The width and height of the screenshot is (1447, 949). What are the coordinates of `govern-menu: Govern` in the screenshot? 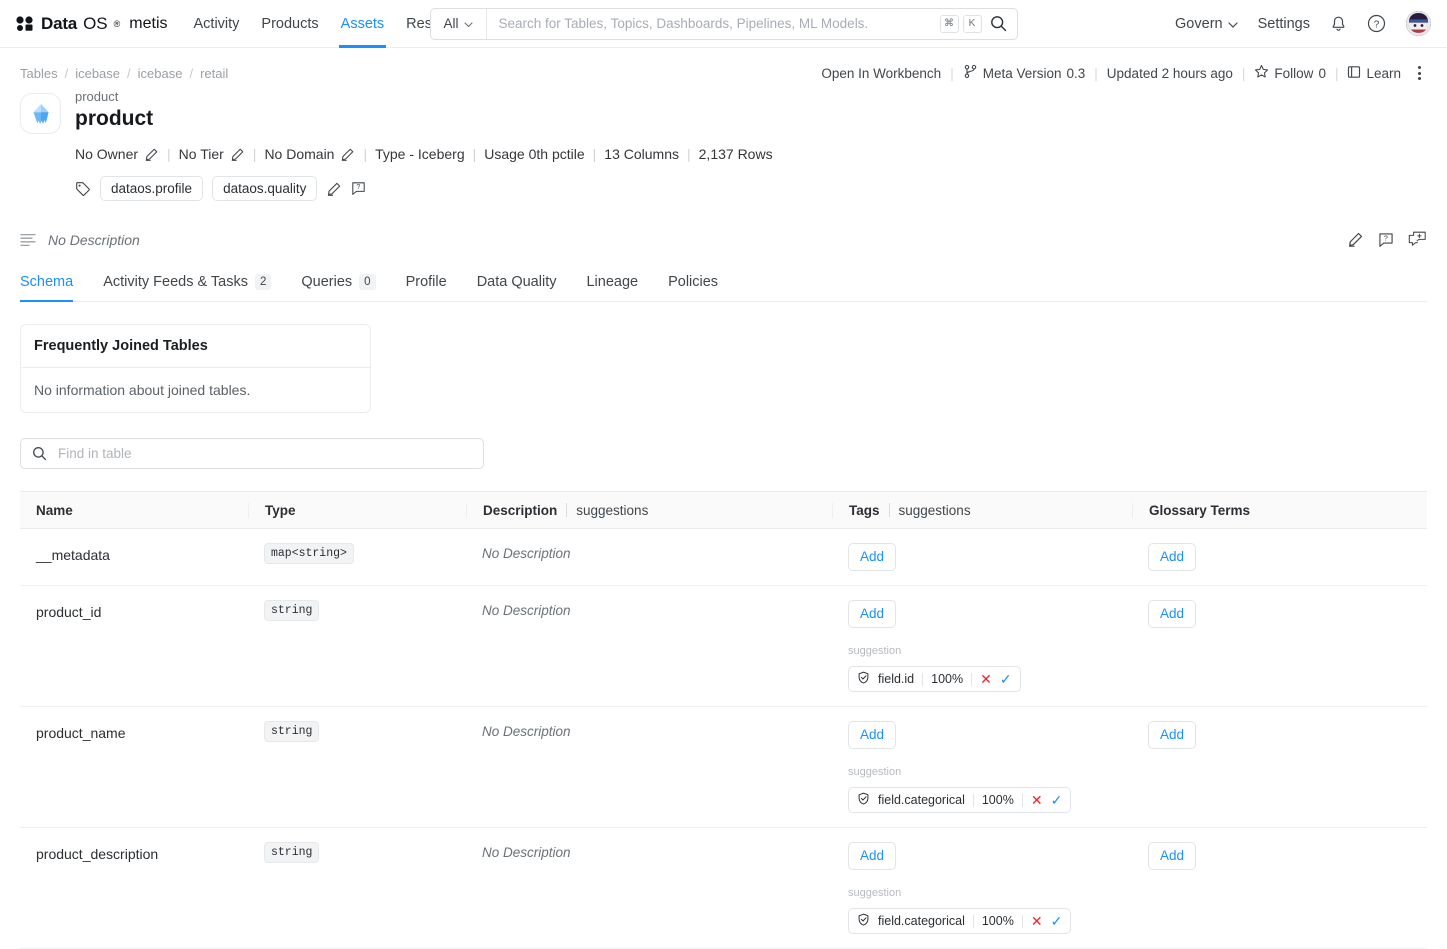 It's located at (1206, 24).